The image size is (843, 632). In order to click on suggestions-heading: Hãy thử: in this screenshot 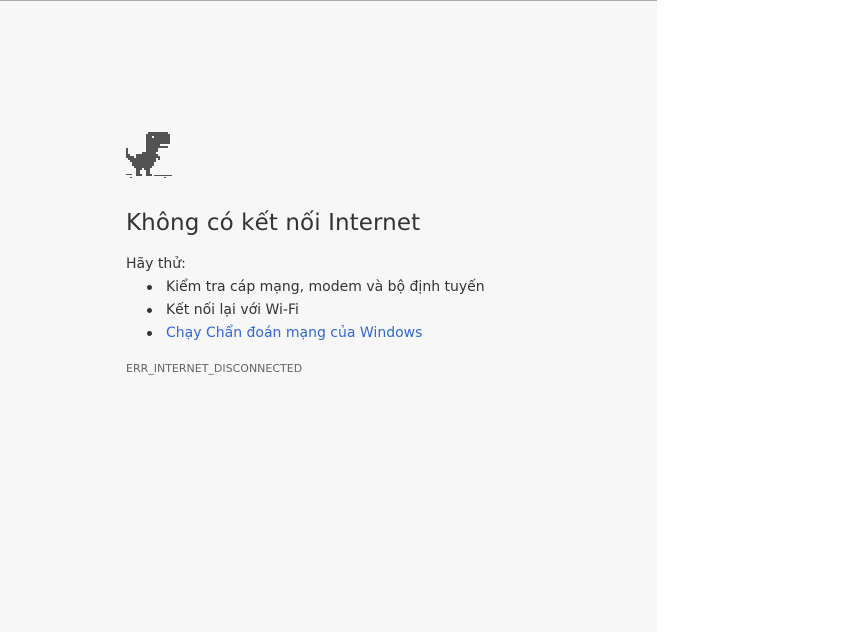, I will do `click(156, 264)`.